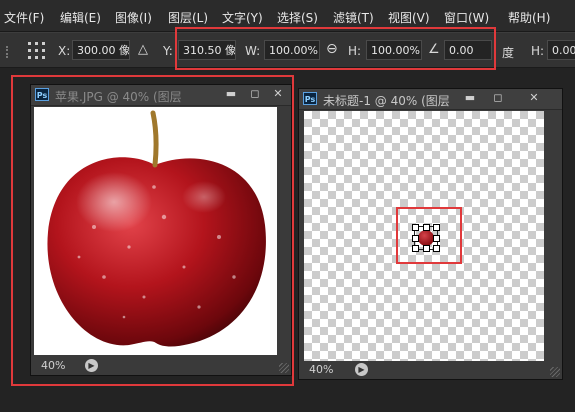 The height and width of the screenshot is (412, 575). Describe the element at coordinates (498, 98) in the screenshot. I see `restore-icon: ◻` at that location.